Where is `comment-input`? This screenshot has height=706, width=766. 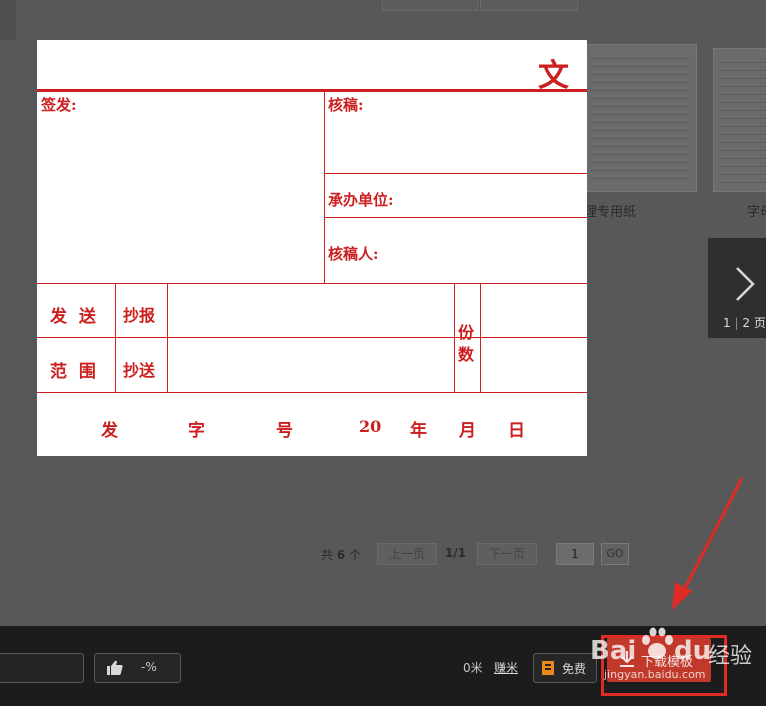 comment-input is located at coordinates (42, 668).